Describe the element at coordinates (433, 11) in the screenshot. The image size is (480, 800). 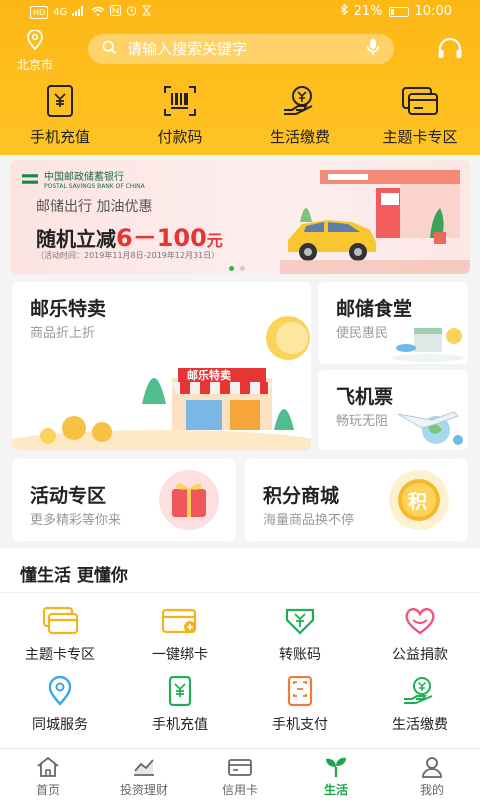
I see `clock: 10:00` at that location.